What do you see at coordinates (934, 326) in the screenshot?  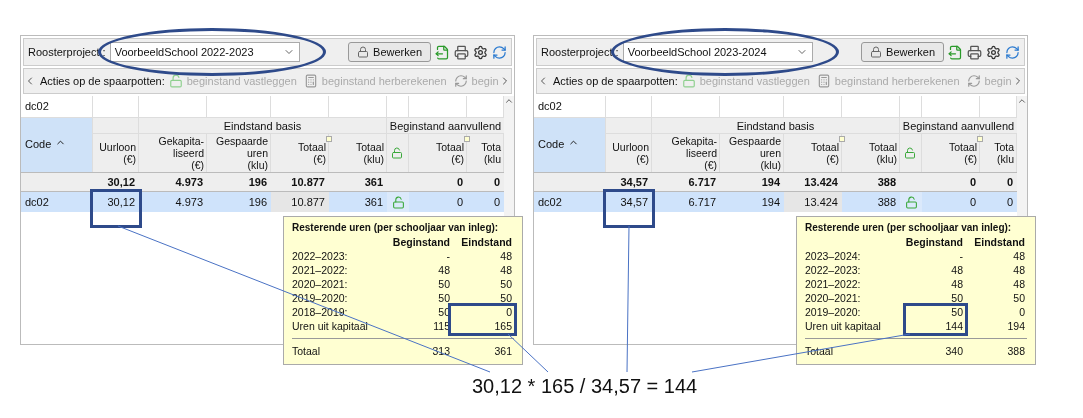 I see `tooltip-text: 144` at bounding box center [934, 326].